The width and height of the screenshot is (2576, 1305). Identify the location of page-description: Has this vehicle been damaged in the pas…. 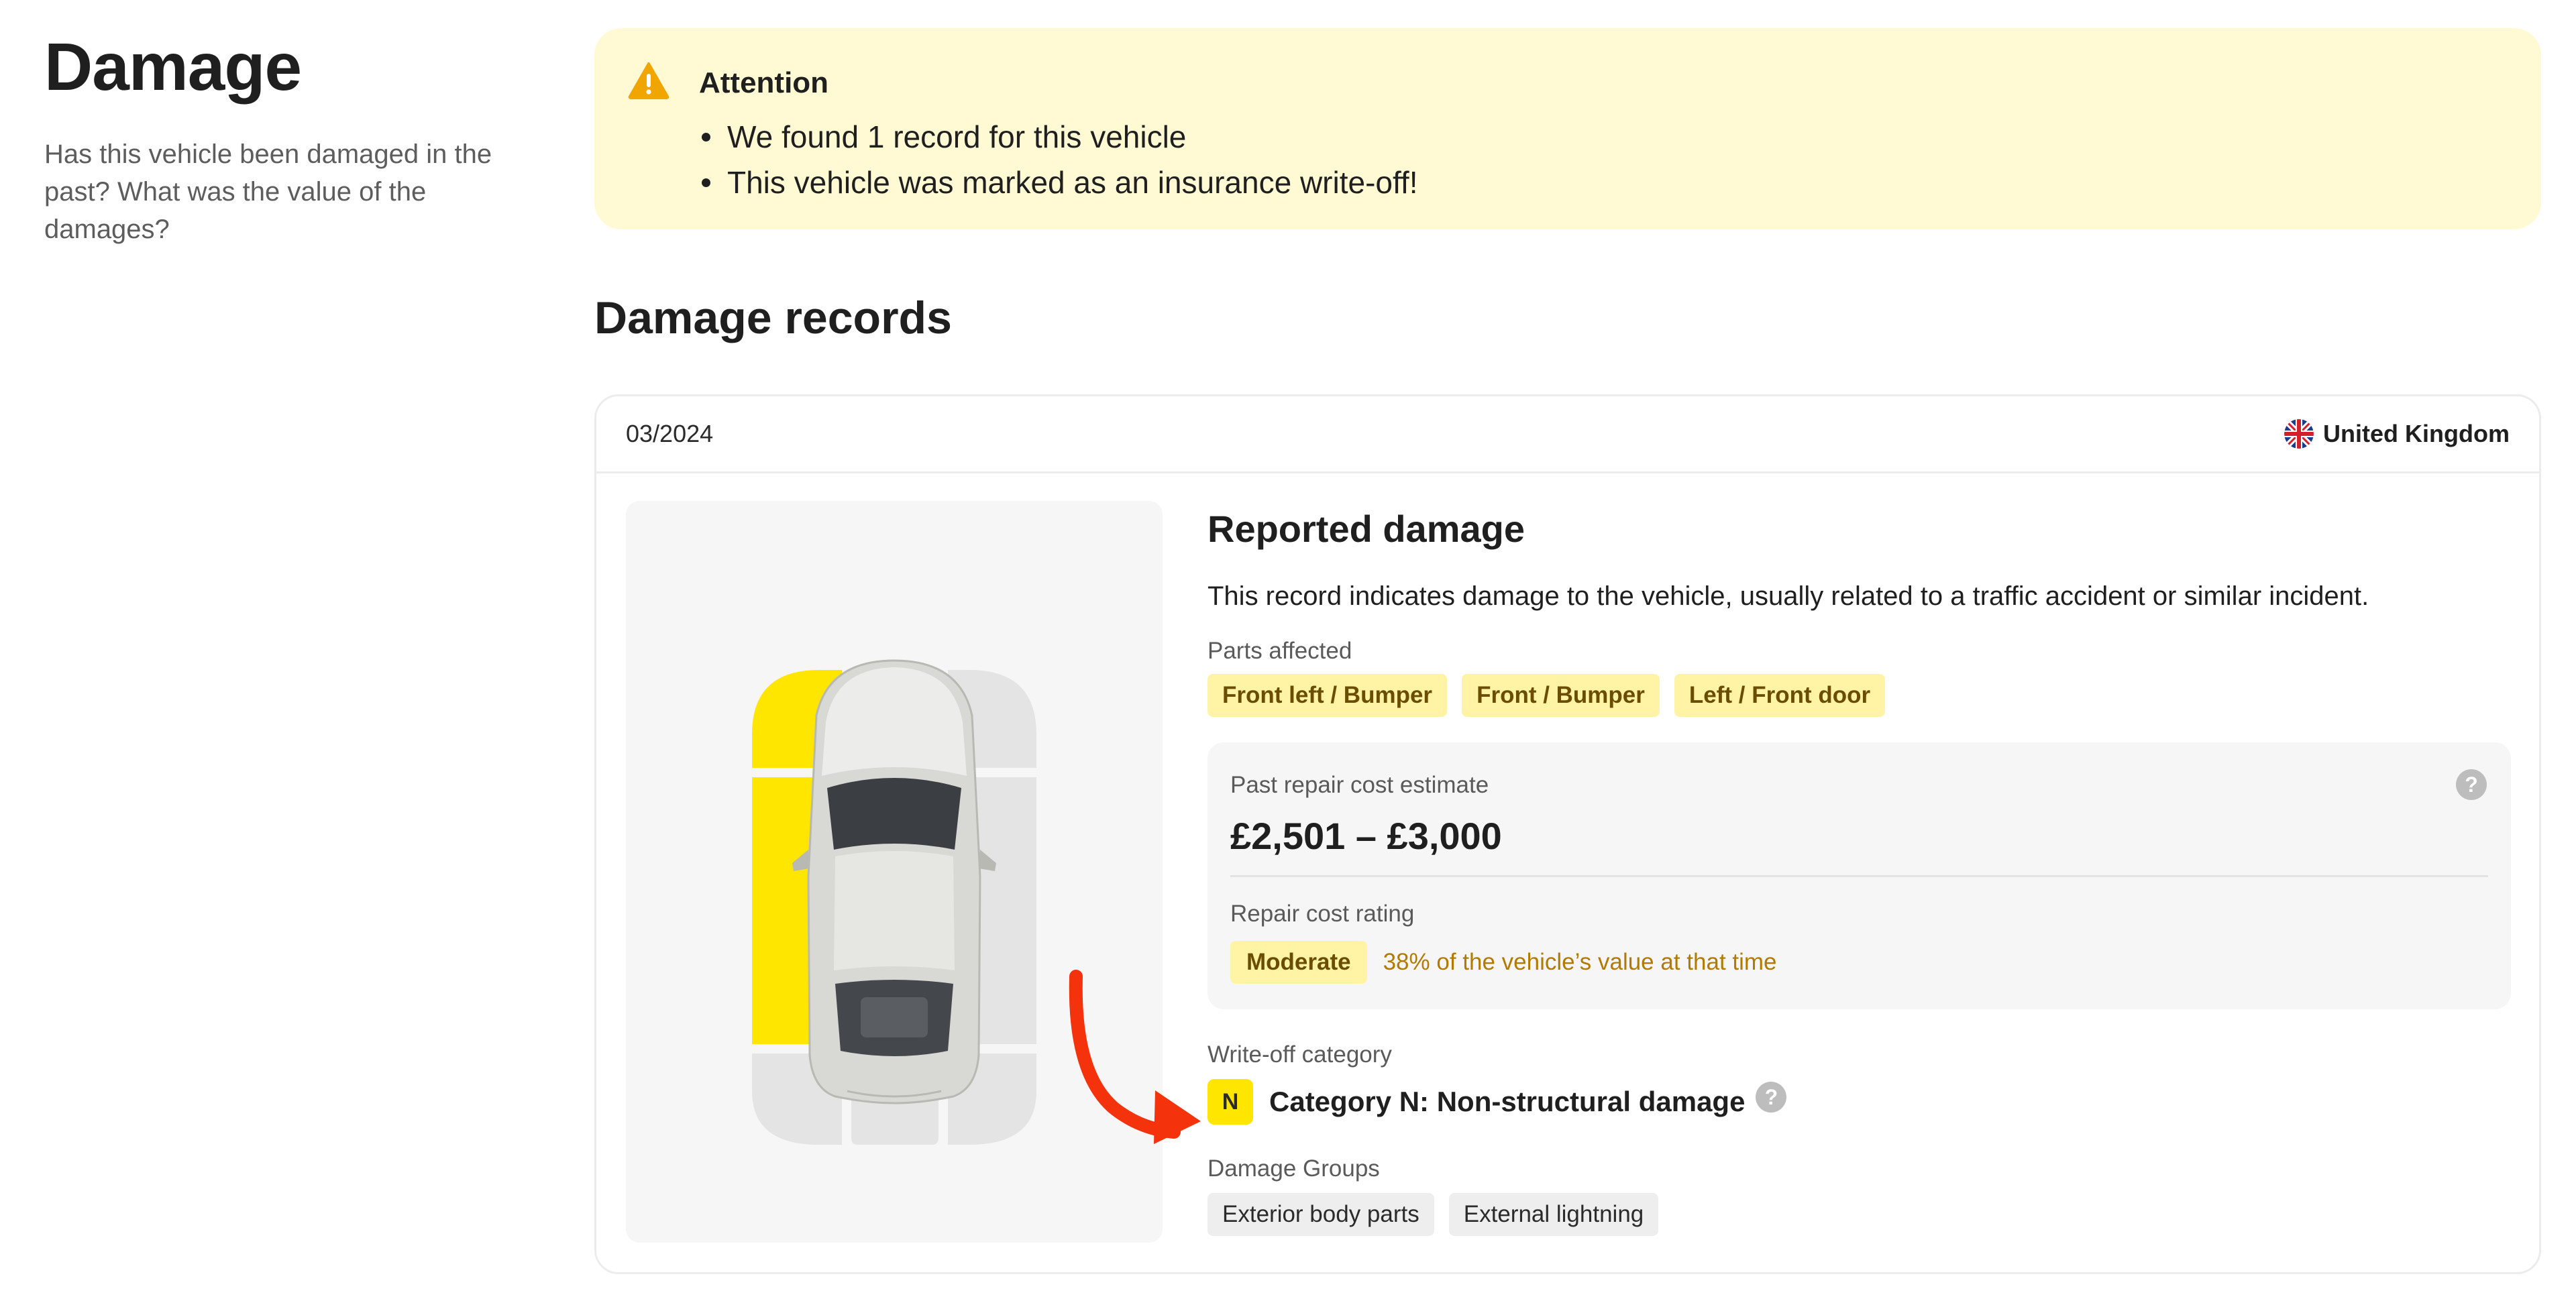
(268, 191).